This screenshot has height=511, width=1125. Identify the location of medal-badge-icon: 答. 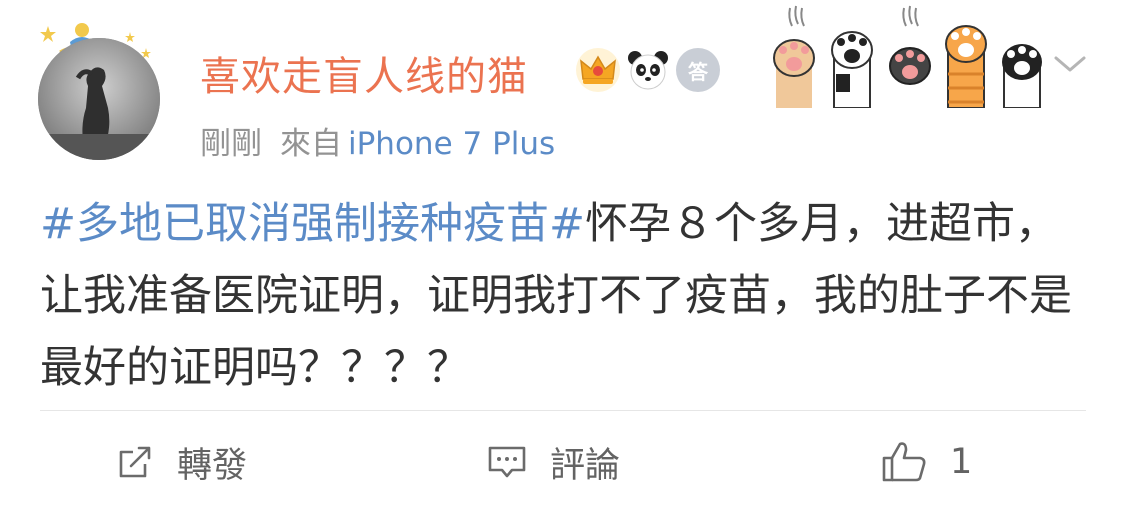
(698, 70).